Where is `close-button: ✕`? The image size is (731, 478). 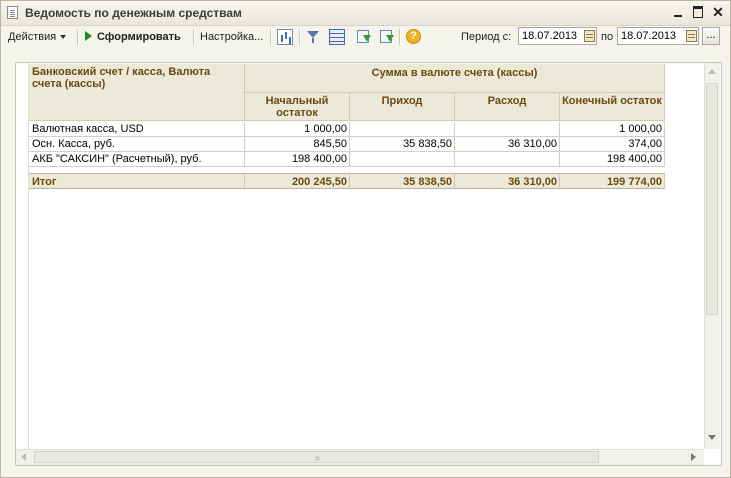 close-button: ✕ is located at coordinates (718, 12).